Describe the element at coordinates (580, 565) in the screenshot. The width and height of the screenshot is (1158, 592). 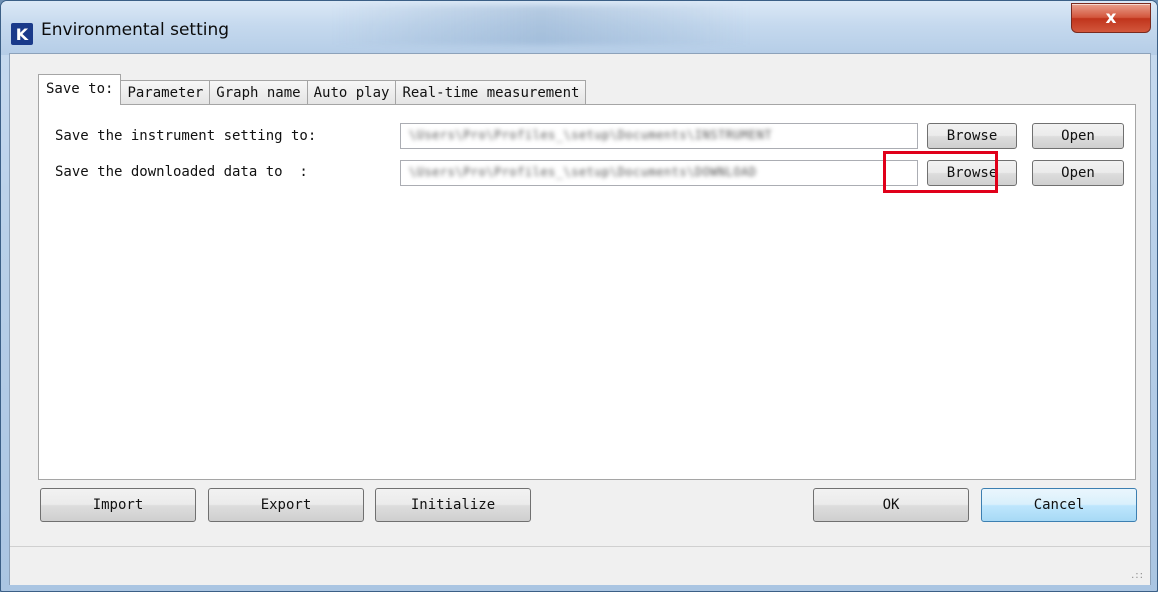
I see `status-bar: .::` at that location.